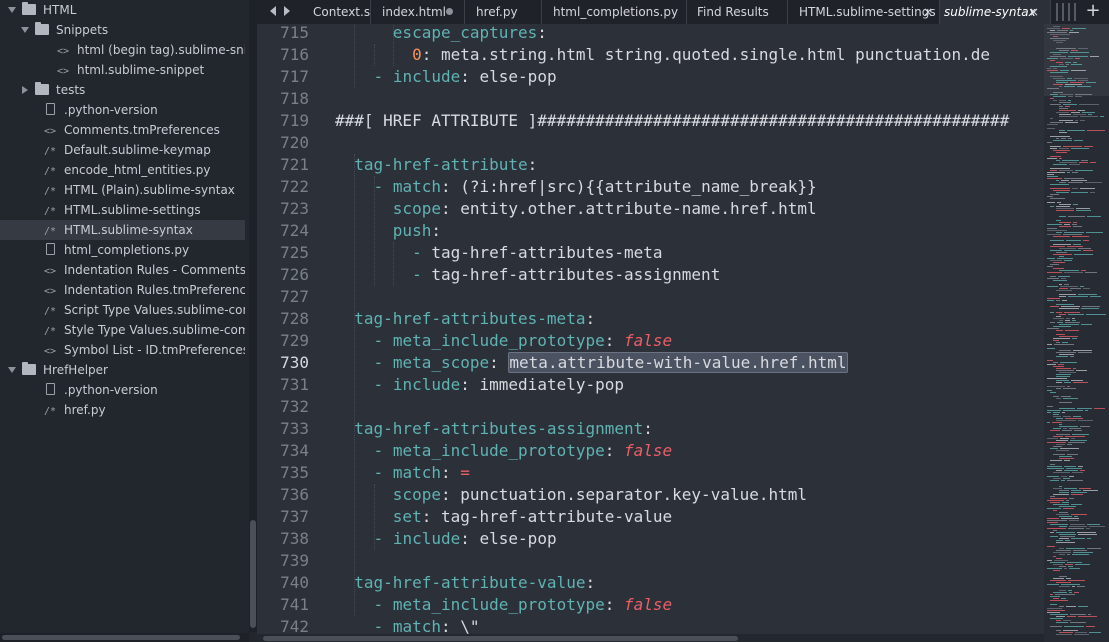 The image size is (1109, 642). I want to click on code-line: - tag-href-attributes-meta, so click(498, 253).